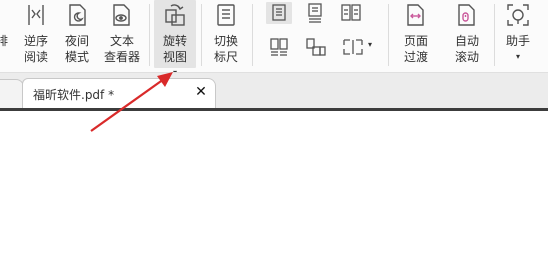  Describe the element at coordinates (466, 57) in the screenshot. I see `auto-scroll-label-2: 滚动` at that location.